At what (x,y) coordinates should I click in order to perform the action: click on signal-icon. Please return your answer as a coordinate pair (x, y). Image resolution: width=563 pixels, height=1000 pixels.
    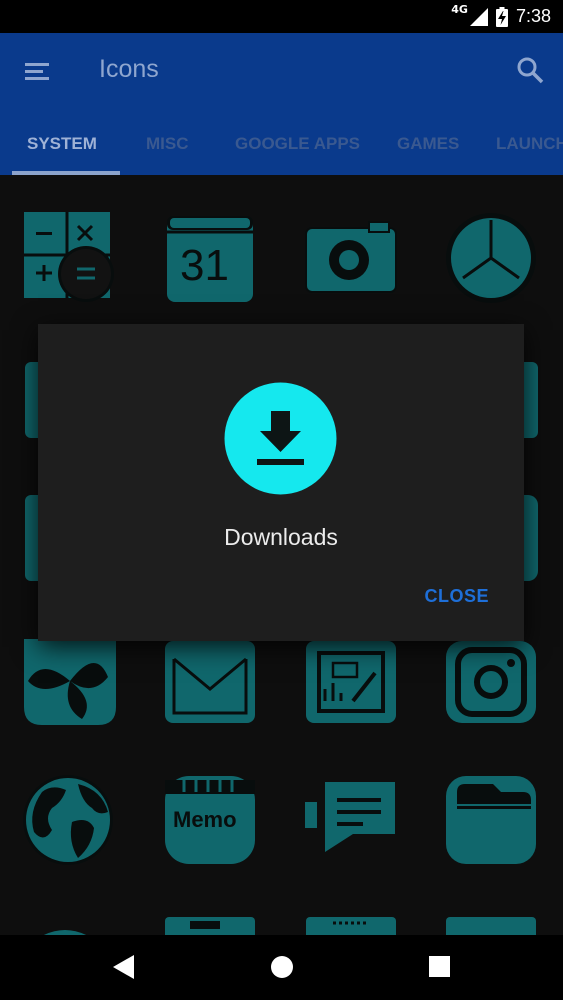
    Looking at the image, I should click on (478, 16).